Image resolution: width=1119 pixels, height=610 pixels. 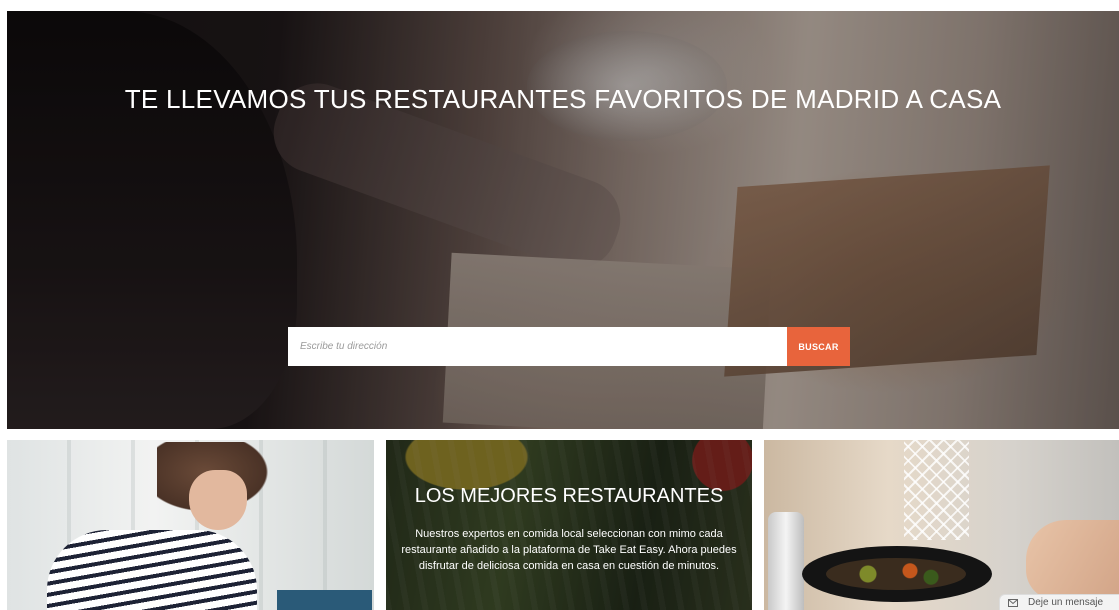 I want to click on card-overlay, so click(x=569, y=525).